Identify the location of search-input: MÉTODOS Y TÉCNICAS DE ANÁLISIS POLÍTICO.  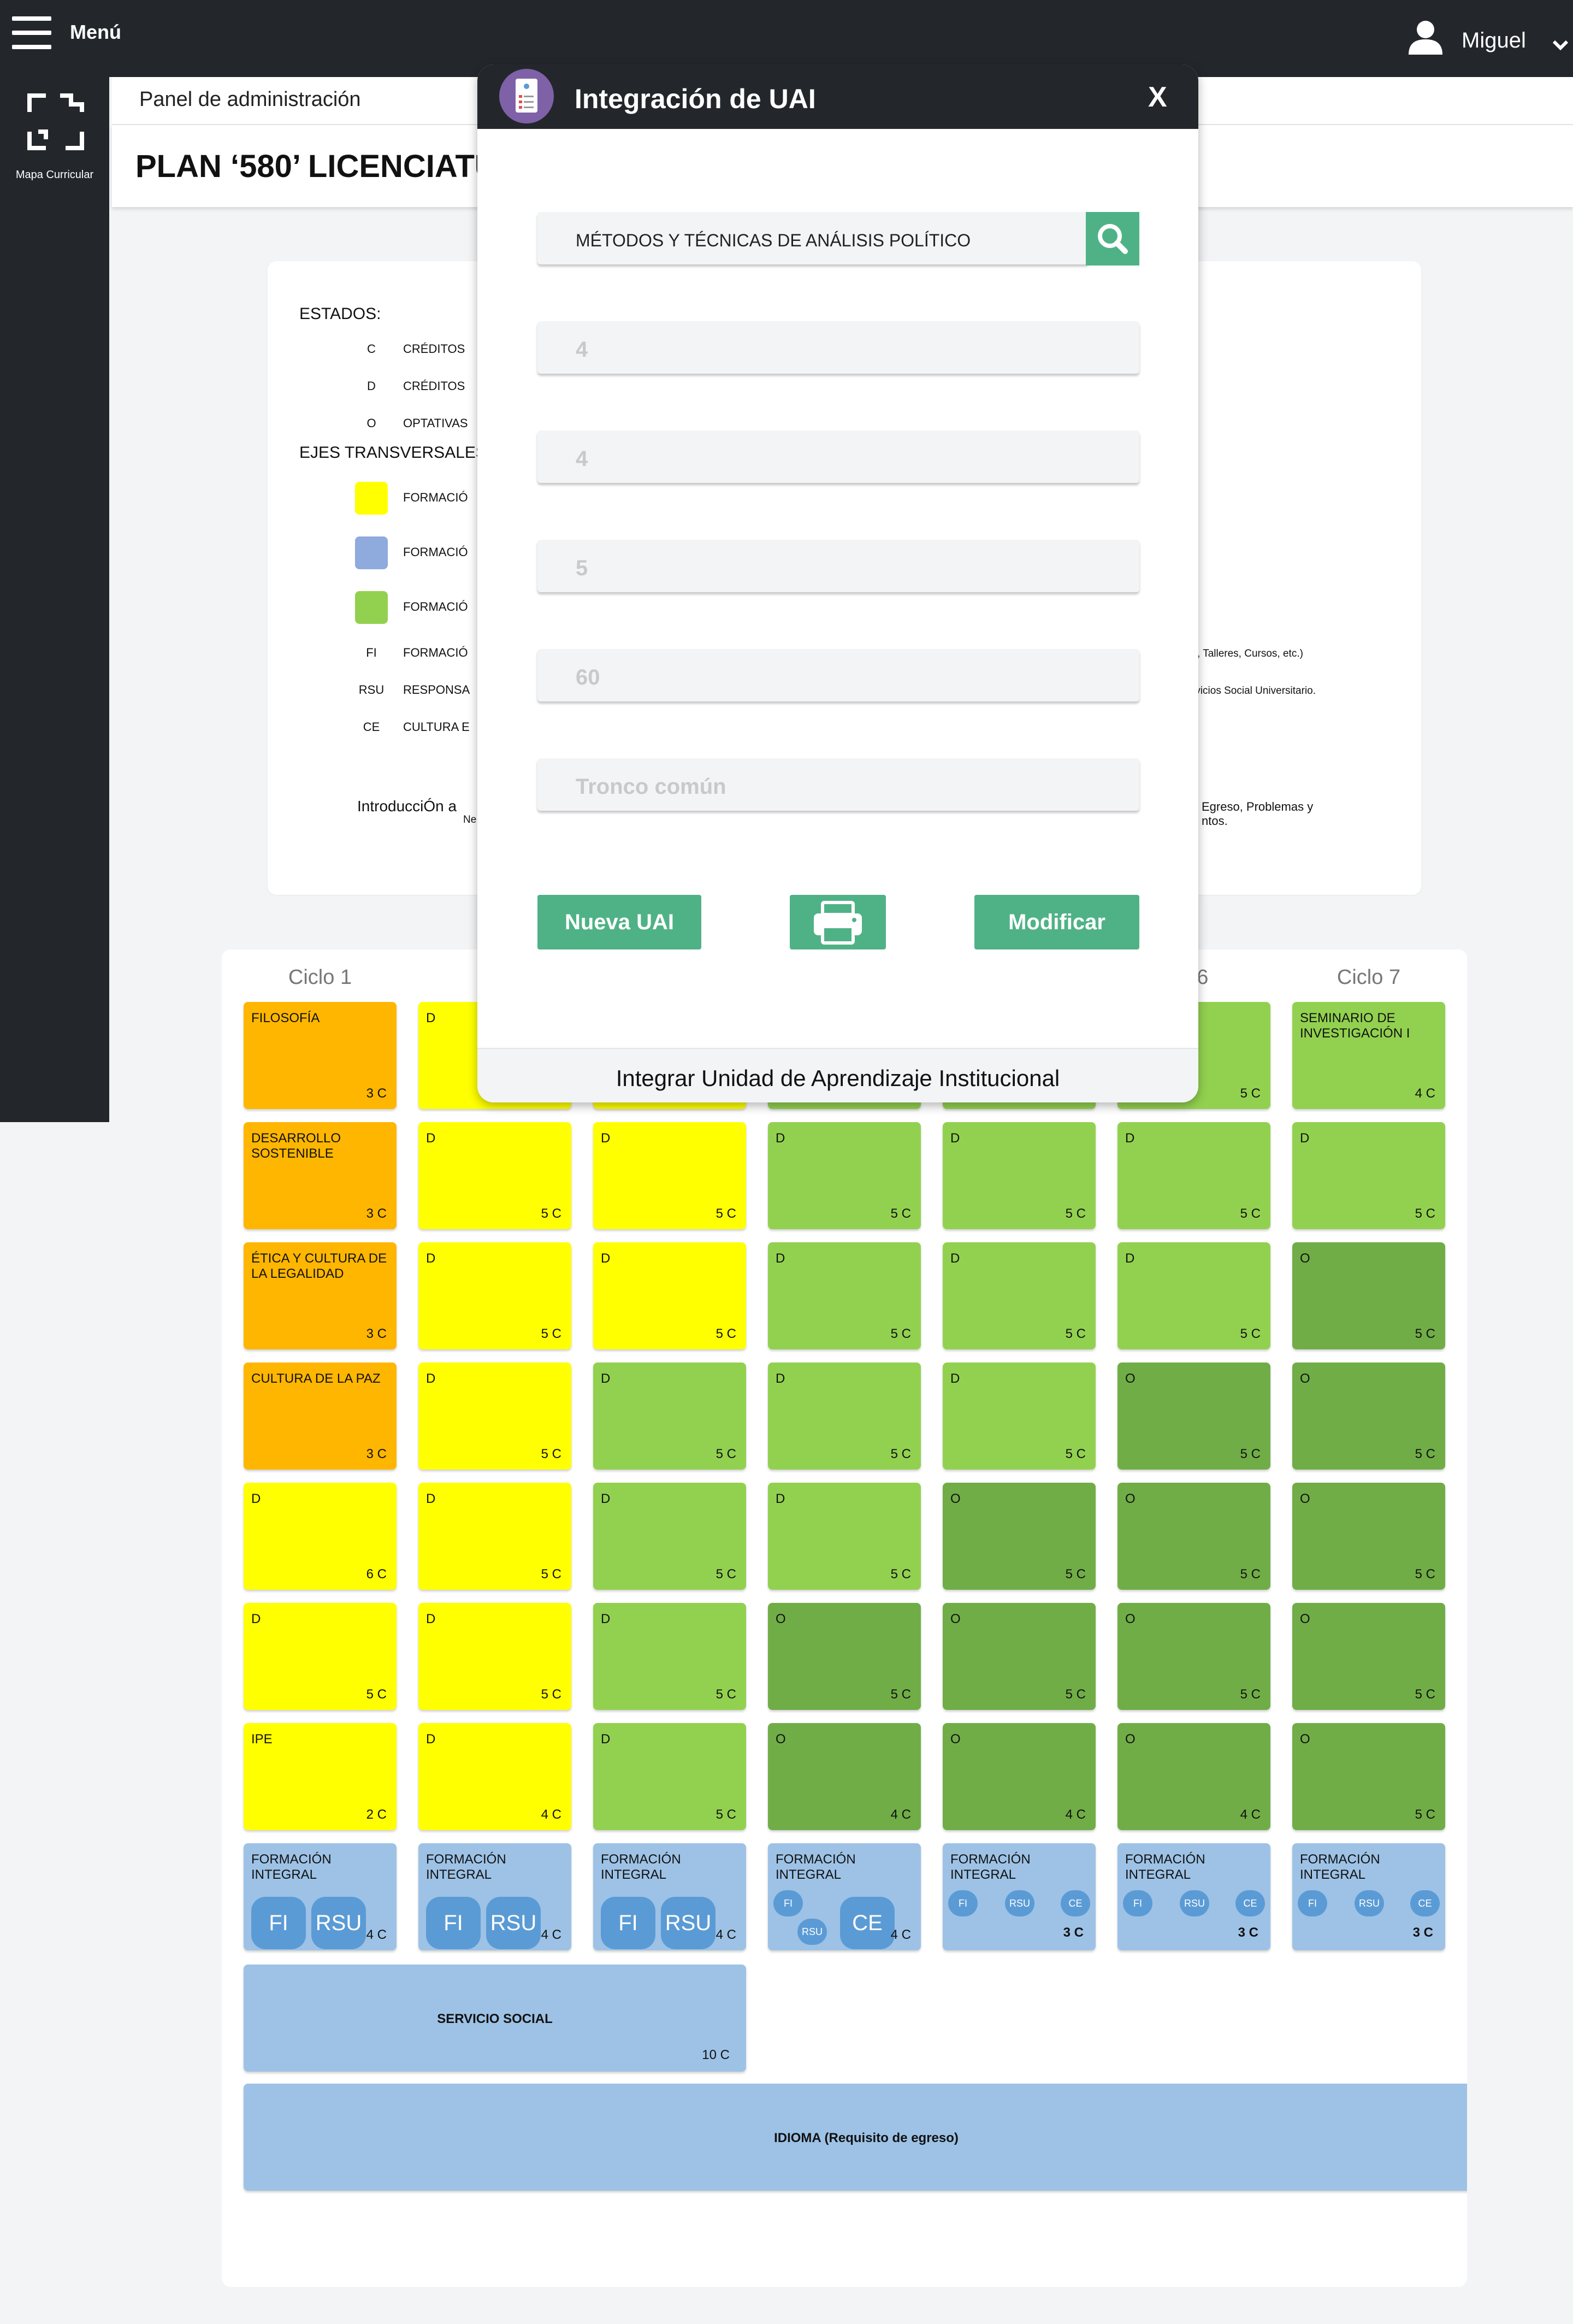
(813, 238).